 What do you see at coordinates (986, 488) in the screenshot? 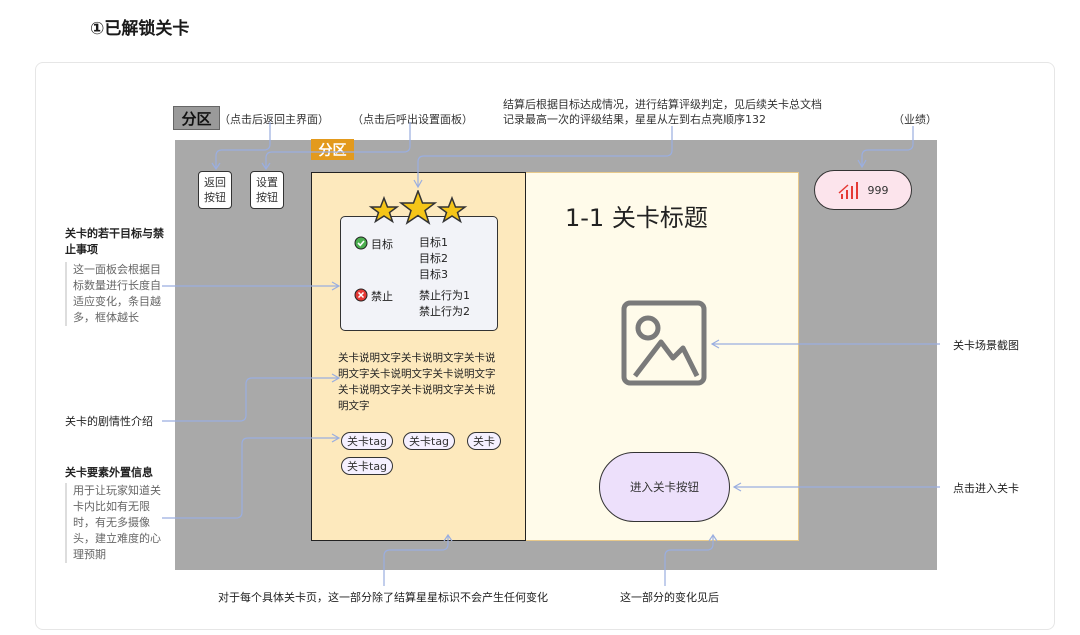
I see `annotation-enter: 点击进入关卡` at bounding box center [986, 488].